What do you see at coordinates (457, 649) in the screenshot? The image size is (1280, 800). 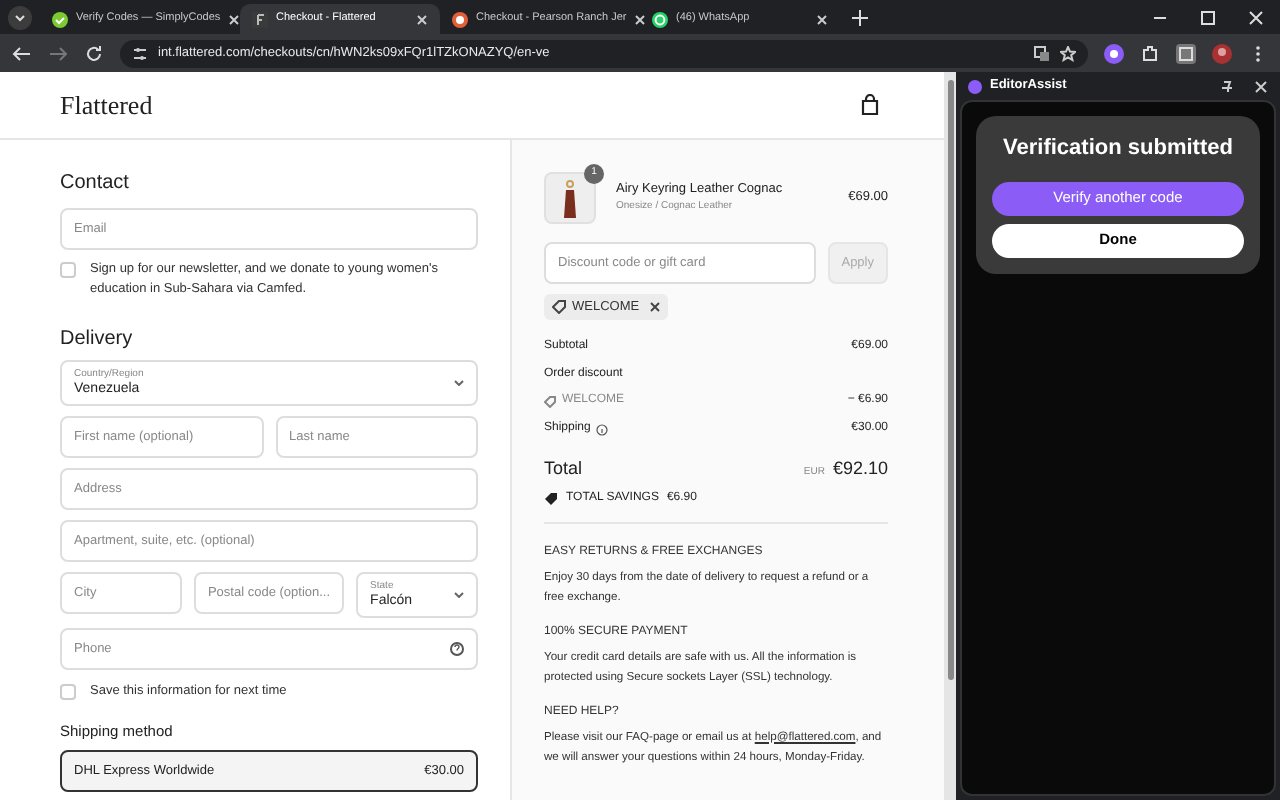 I see `help-icon` at bounding box center [457, 649].